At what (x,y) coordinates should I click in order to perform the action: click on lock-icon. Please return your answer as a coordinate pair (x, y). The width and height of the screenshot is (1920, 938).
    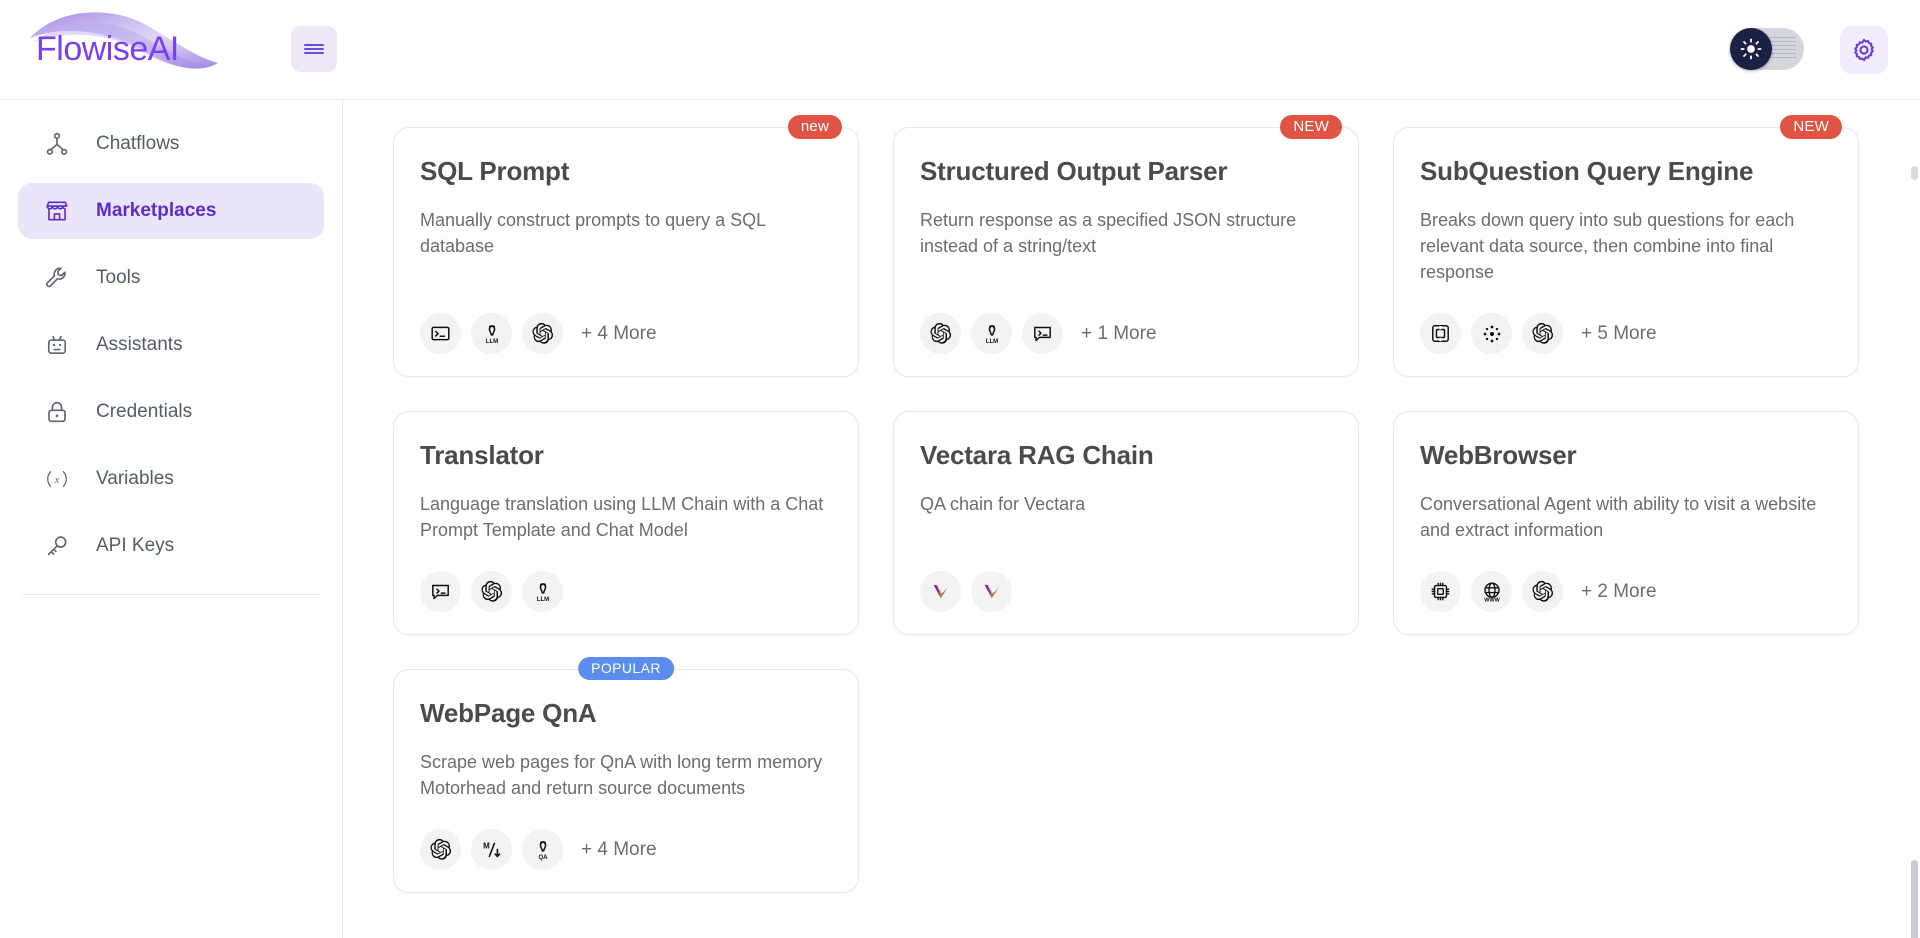
    Looking at the image, I should click on (57, 412).